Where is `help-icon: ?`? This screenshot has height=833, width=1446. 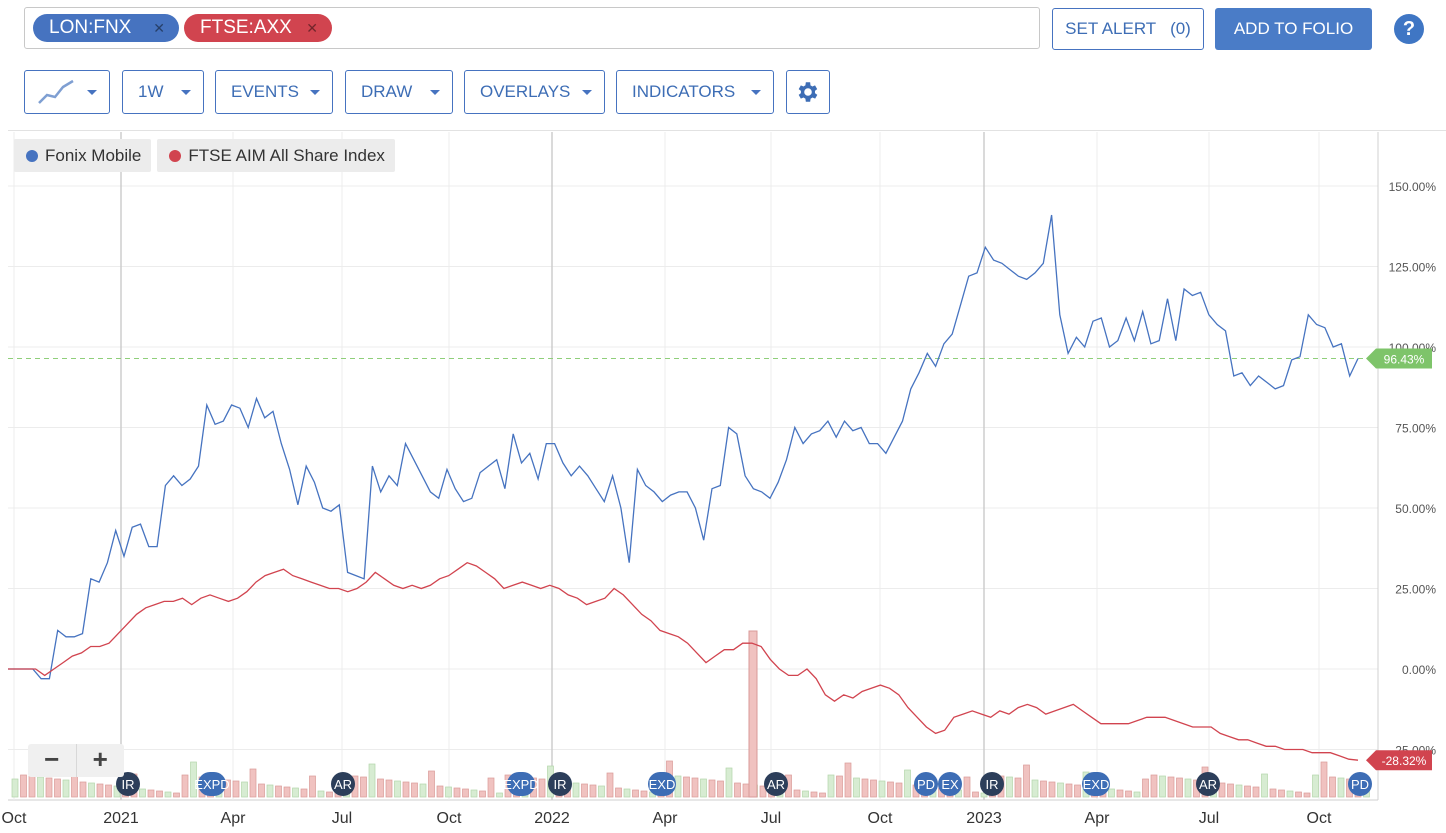 help-icon: ? is located at coordinates (1409, 29).